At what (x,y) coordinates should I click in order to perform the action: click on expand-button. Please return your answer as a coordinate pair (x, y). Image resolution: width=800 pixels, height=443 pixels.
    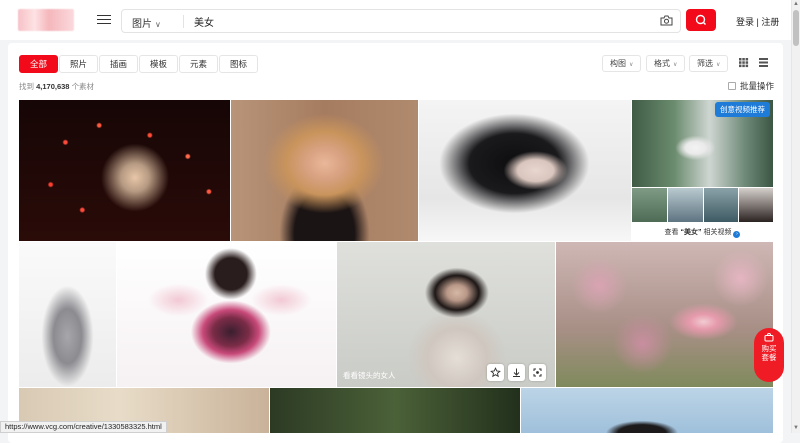
    Looking at the image, I should click on (537, 372).